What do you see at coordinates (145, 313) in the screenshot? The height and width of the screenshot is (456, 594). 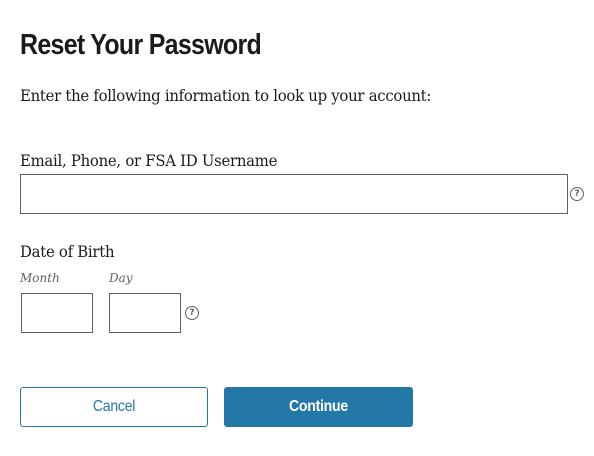 I see `day-input` at bounding box center [145, 313].